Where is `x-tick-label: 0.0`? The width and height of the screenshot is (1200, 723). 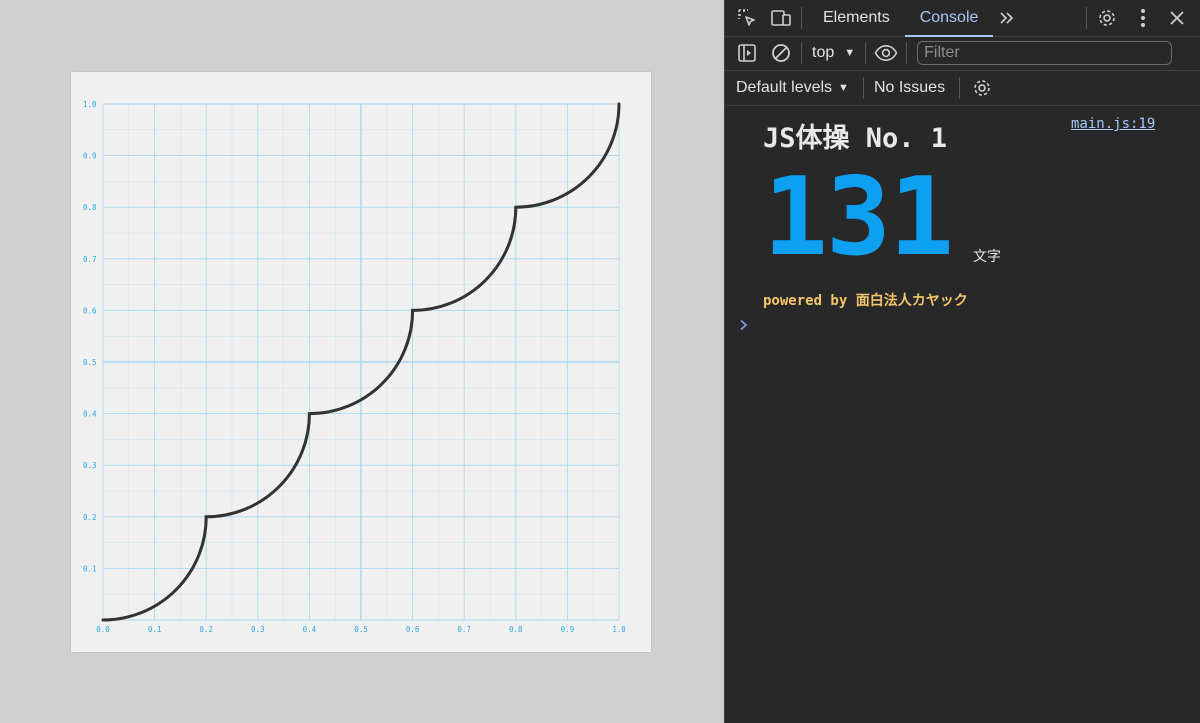
x-tick-label: 0.0 is located at coordinates (103, 629).